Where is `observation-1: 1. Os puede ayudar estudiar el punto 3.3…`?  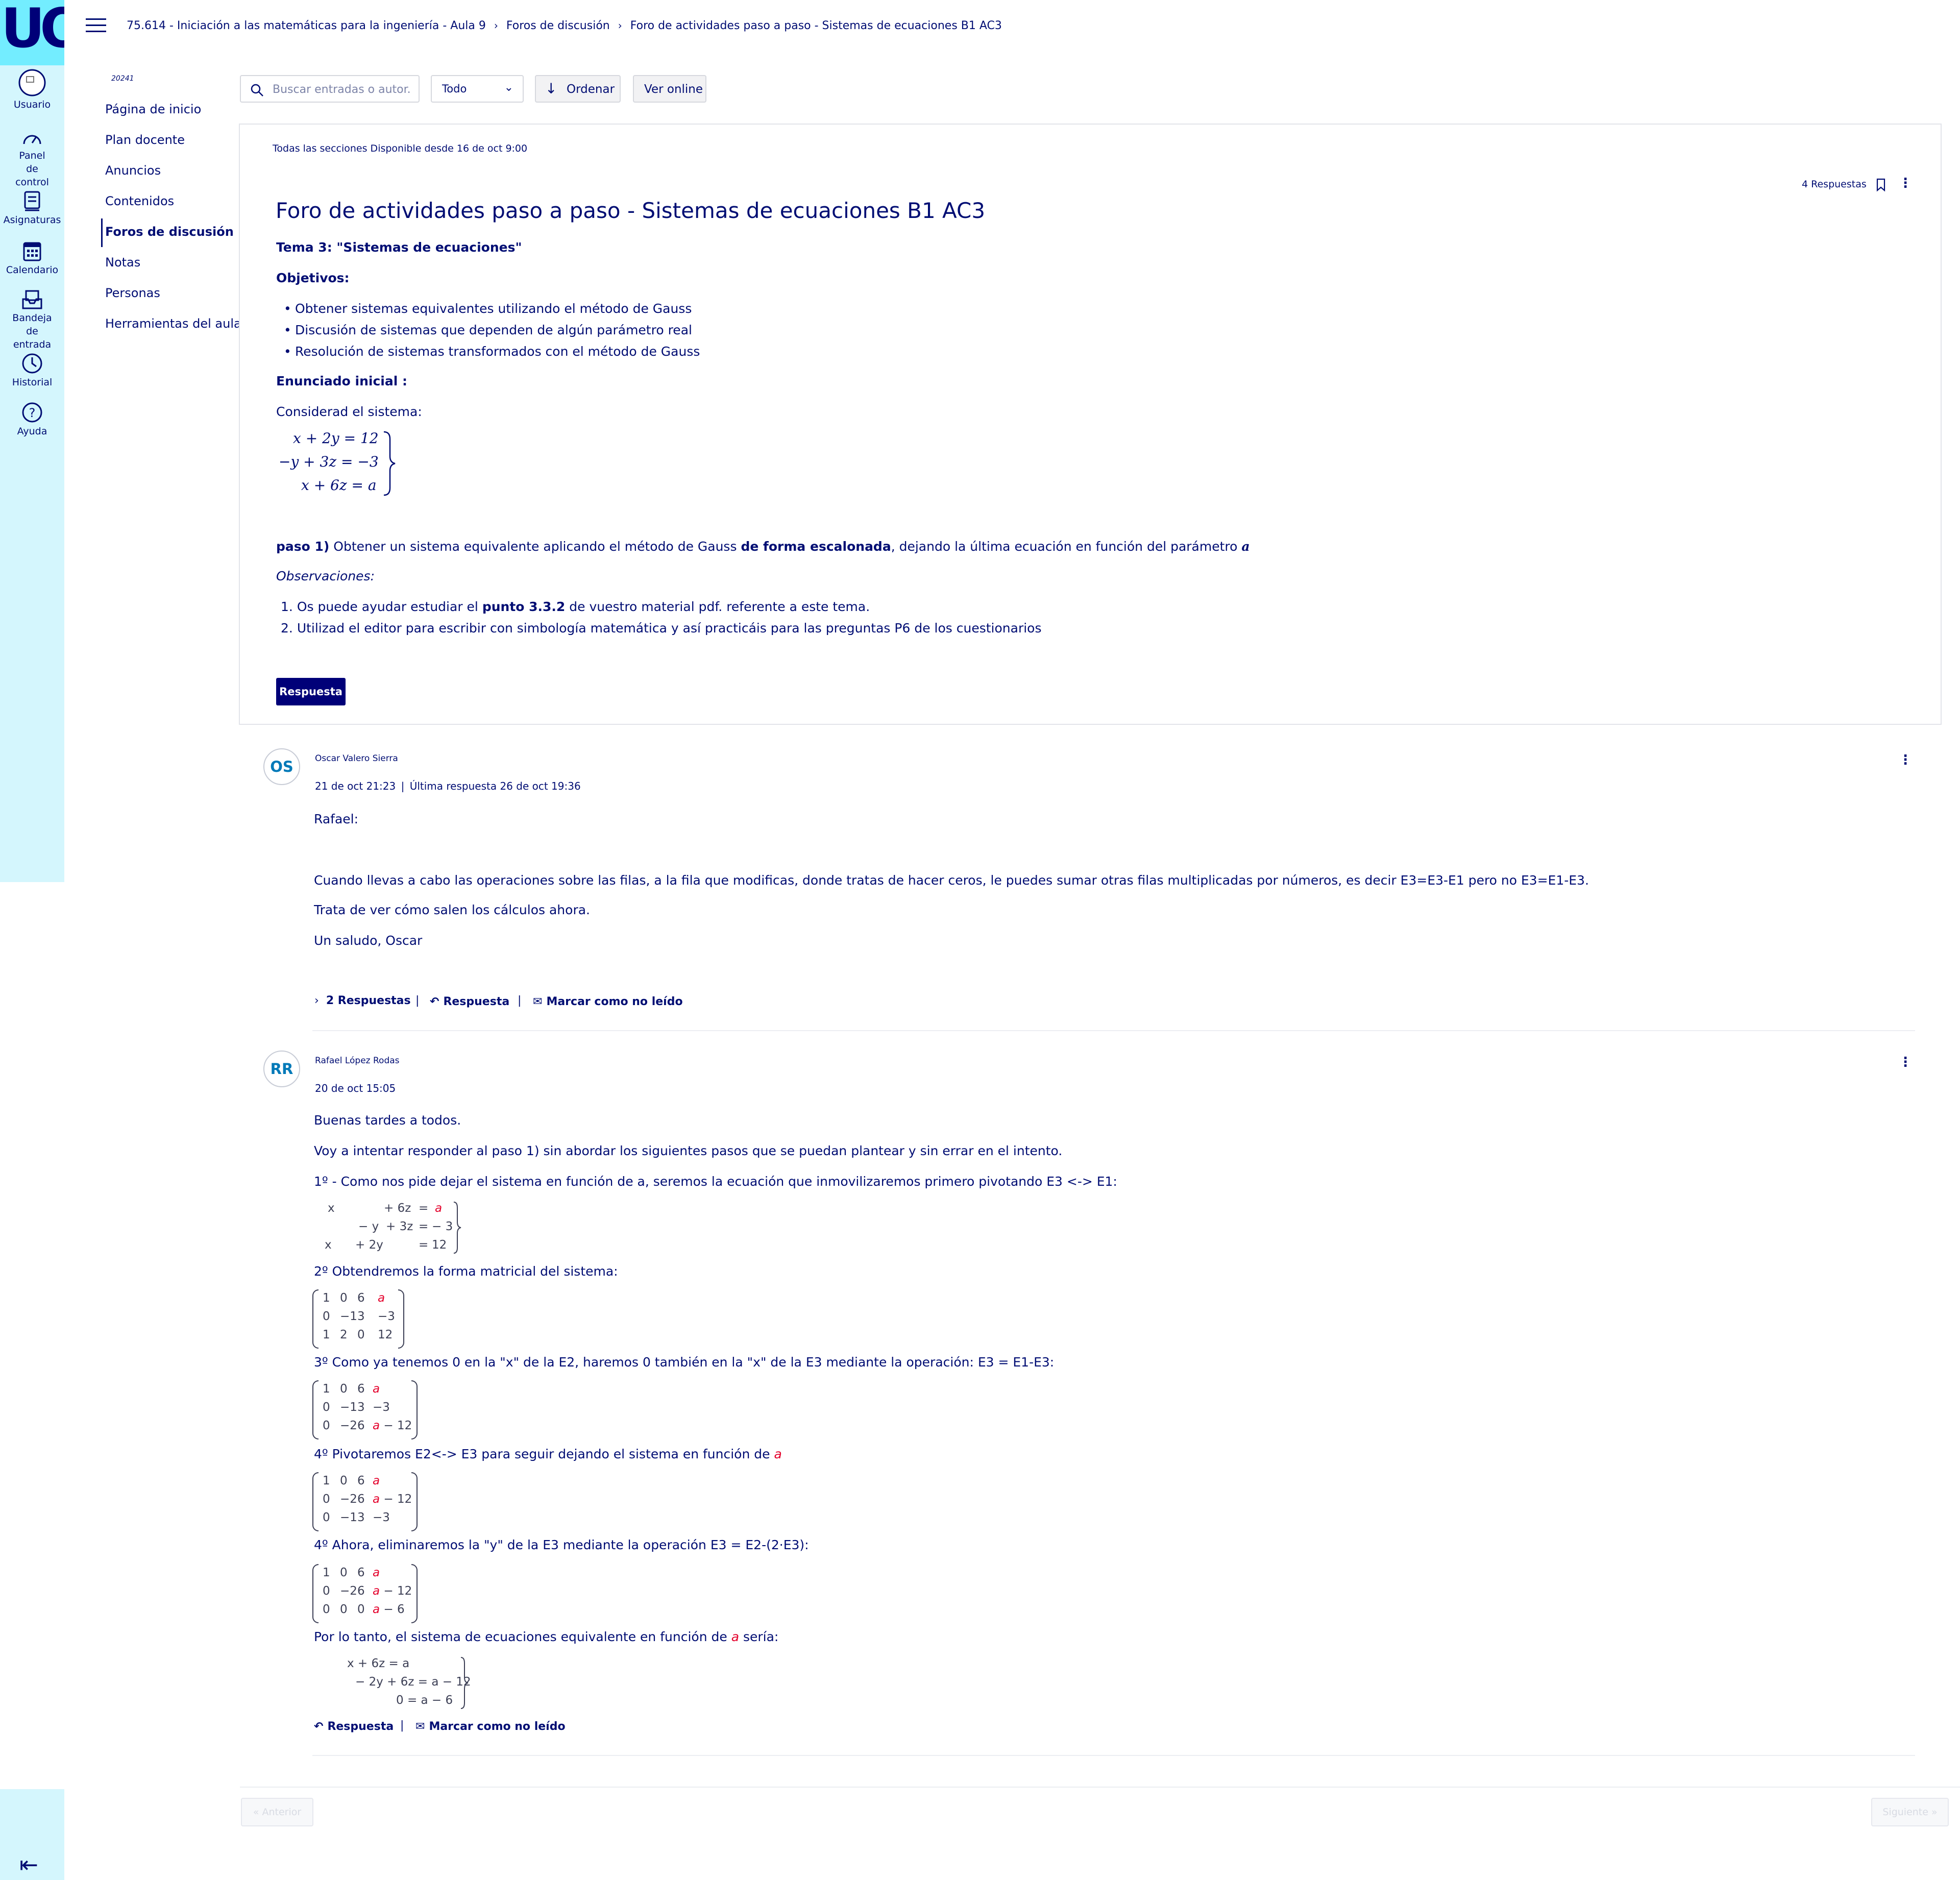
observation-1: 1. Os puede ayudar estudiar el punto 3.3… is located at coordinates (575, 606).